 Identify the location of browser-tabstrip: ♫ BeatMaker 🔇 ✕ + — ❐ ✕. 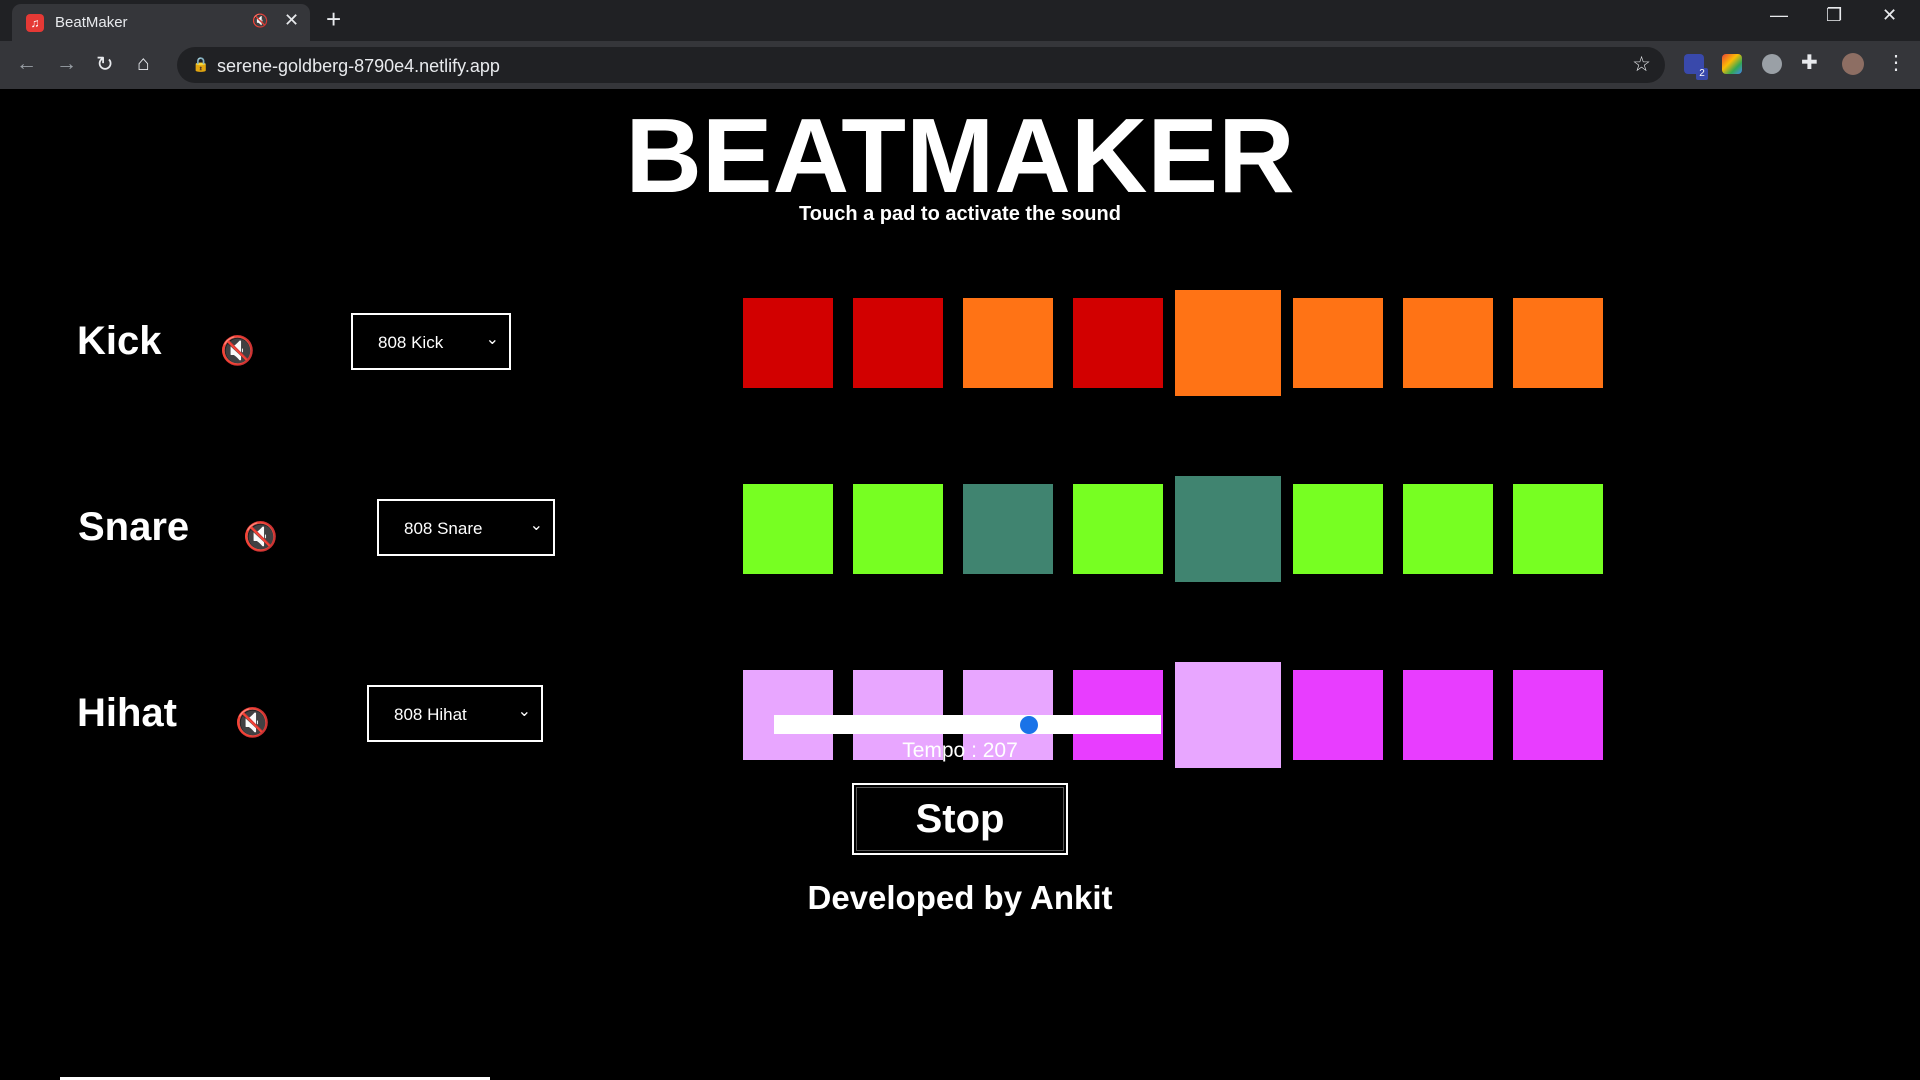
(960, 20).